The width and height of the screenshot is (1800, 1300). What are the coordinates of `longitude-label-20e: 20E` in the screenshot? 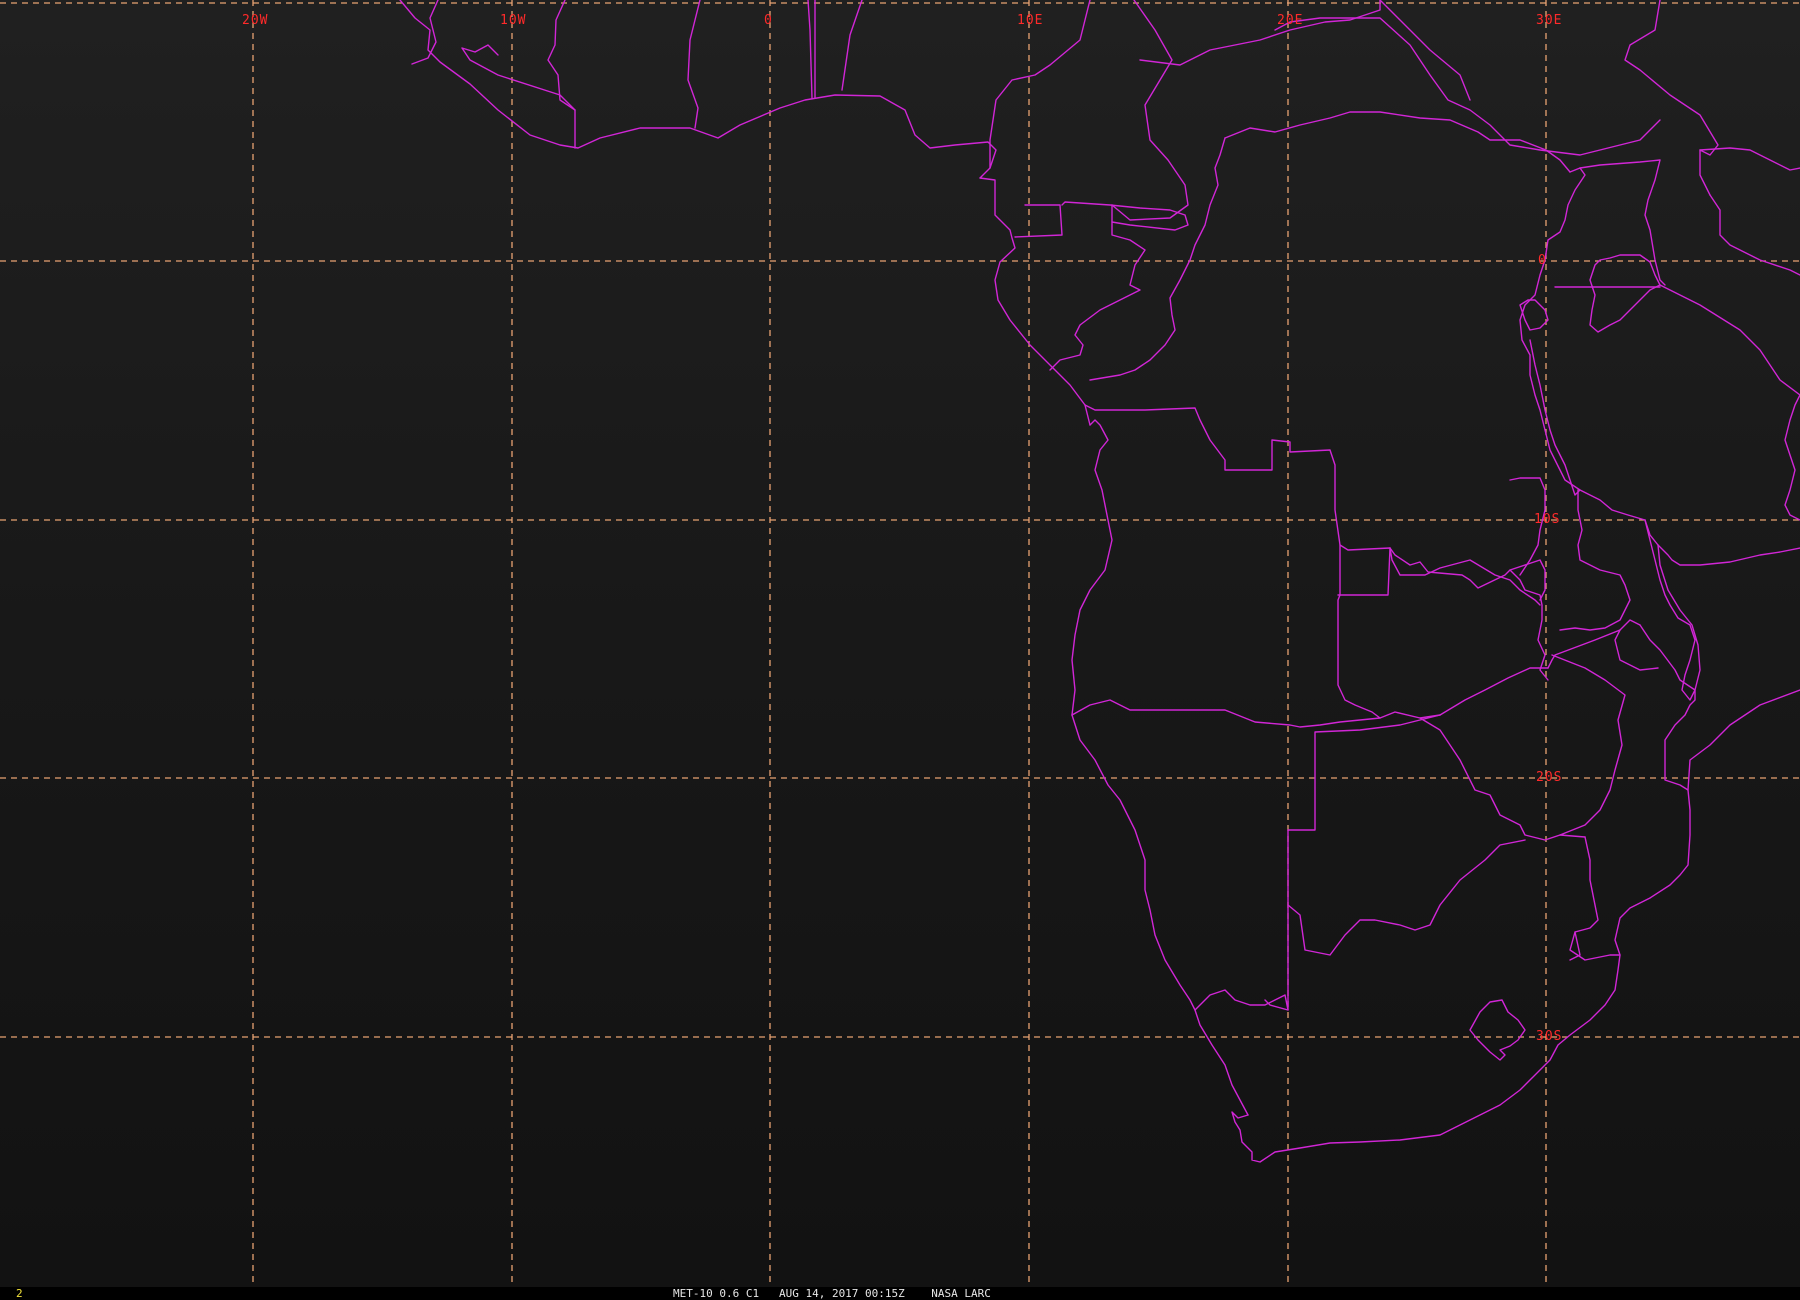 It's located at (1290, 20).